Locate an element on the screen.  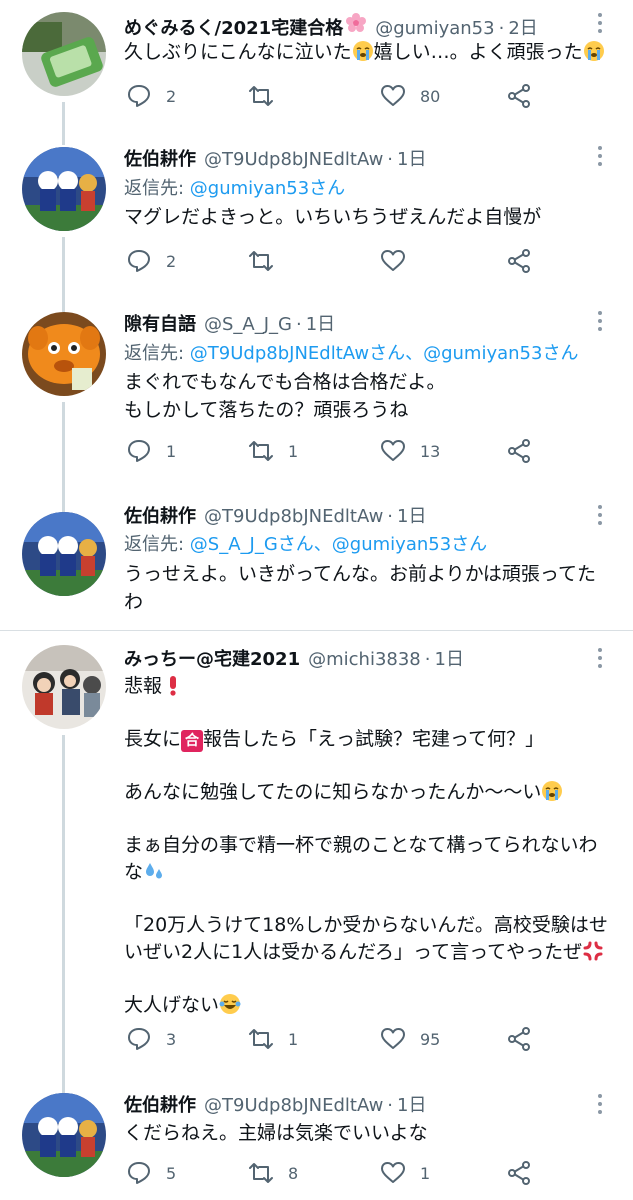
display-name: 隙有自語 is located at coordinates (160, 323).